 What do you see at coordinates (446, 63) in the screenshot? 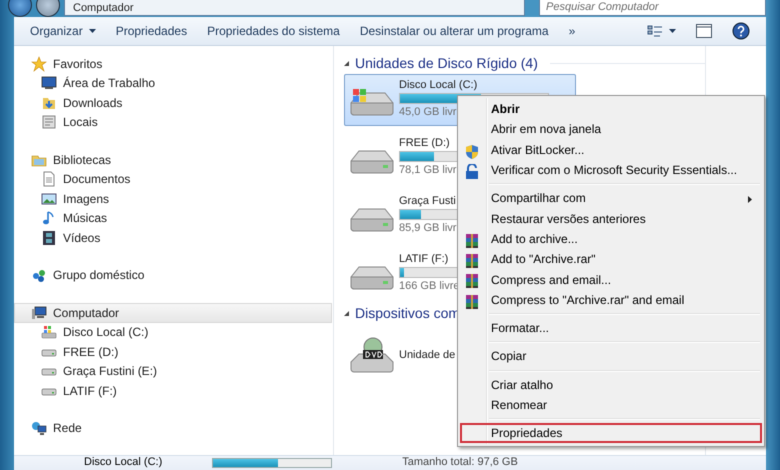
I see `section-heading: Unidades de Disco Rígido (4)` at bounding box center [446, 63].